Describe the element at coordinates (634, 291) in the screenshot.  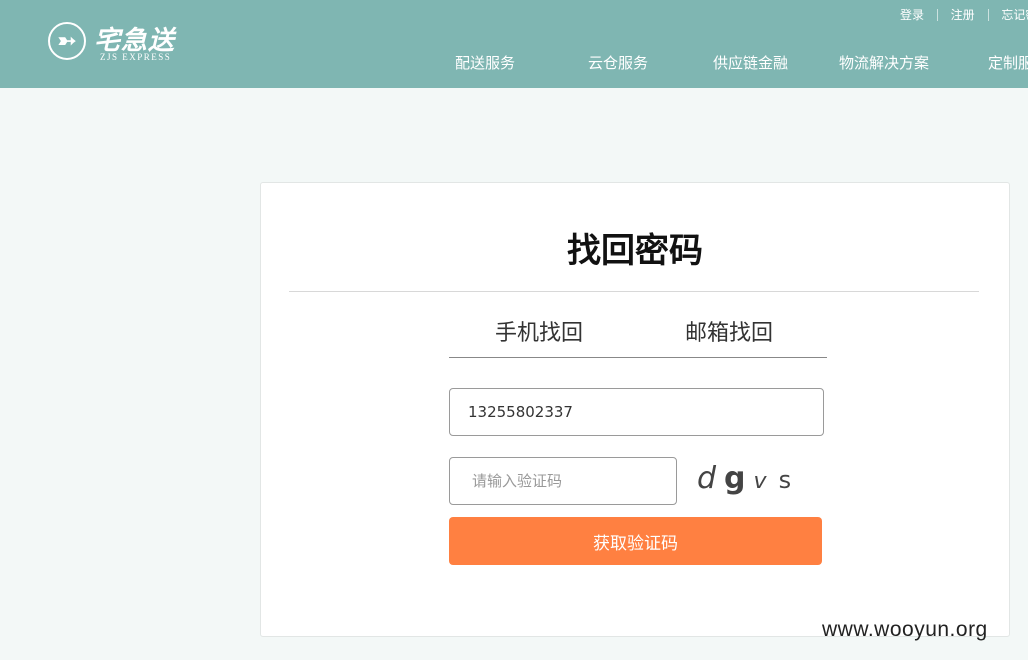
I see `title-divider` at that location.